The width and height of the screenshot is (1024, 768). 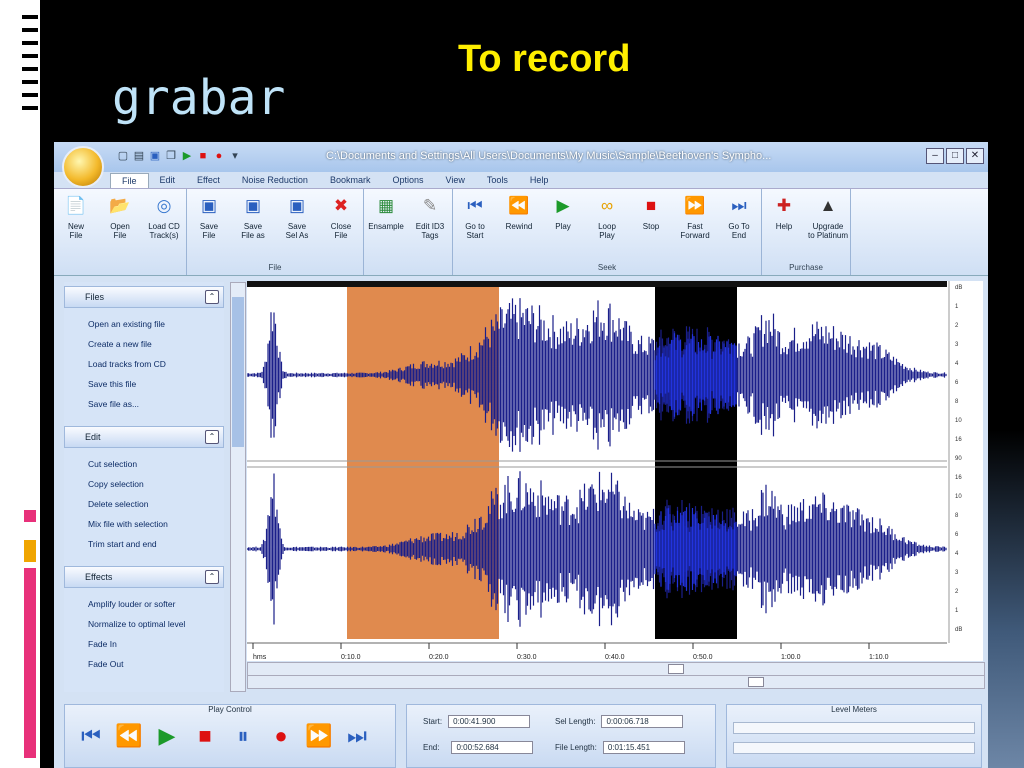 What do you see at coordinates (319, 736) in the screenshot?
I see `fast-forward-icon: ⏩` at bounding box center [319, 736].